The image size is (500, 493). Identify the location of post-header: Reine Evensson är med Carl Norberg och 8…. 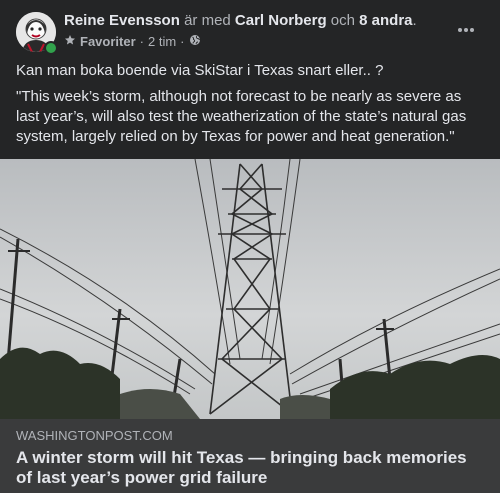
(250, 30).